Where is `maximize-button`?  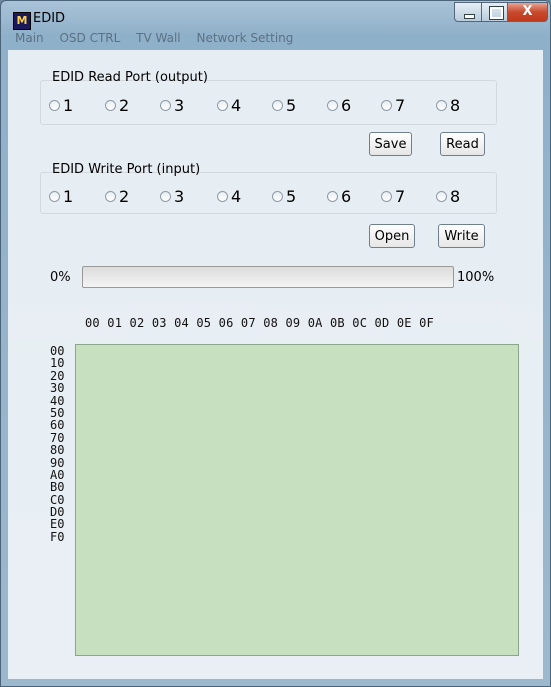 maximize-button is located at coordinates (494, 12).